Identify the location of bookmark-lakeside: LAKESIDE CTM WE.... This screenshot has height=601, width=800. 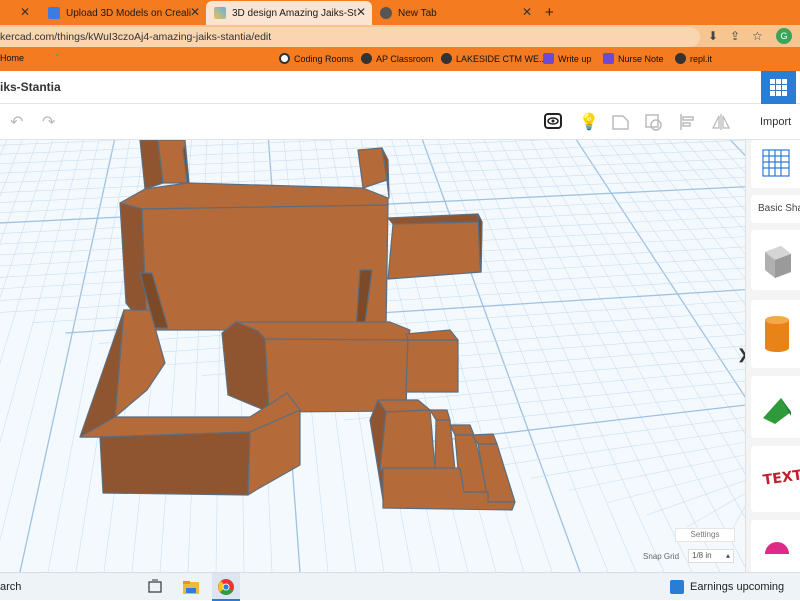
(494, 58).